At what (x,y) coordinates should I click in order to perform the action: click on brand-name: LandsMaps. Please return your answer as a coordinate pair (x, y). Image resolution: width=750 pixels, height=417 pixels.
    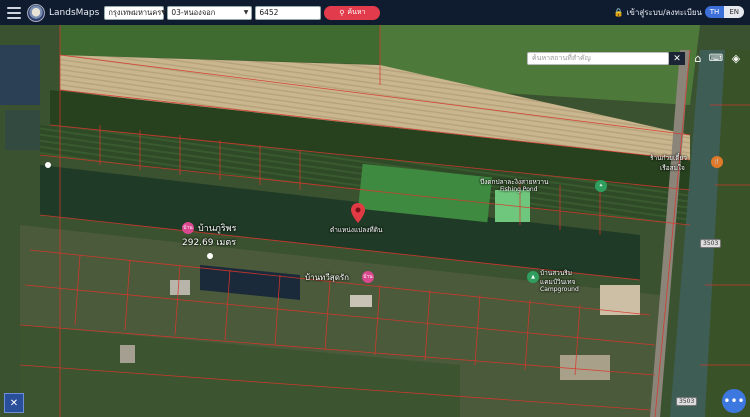
    Looking at the image, I should click on (74, 12).